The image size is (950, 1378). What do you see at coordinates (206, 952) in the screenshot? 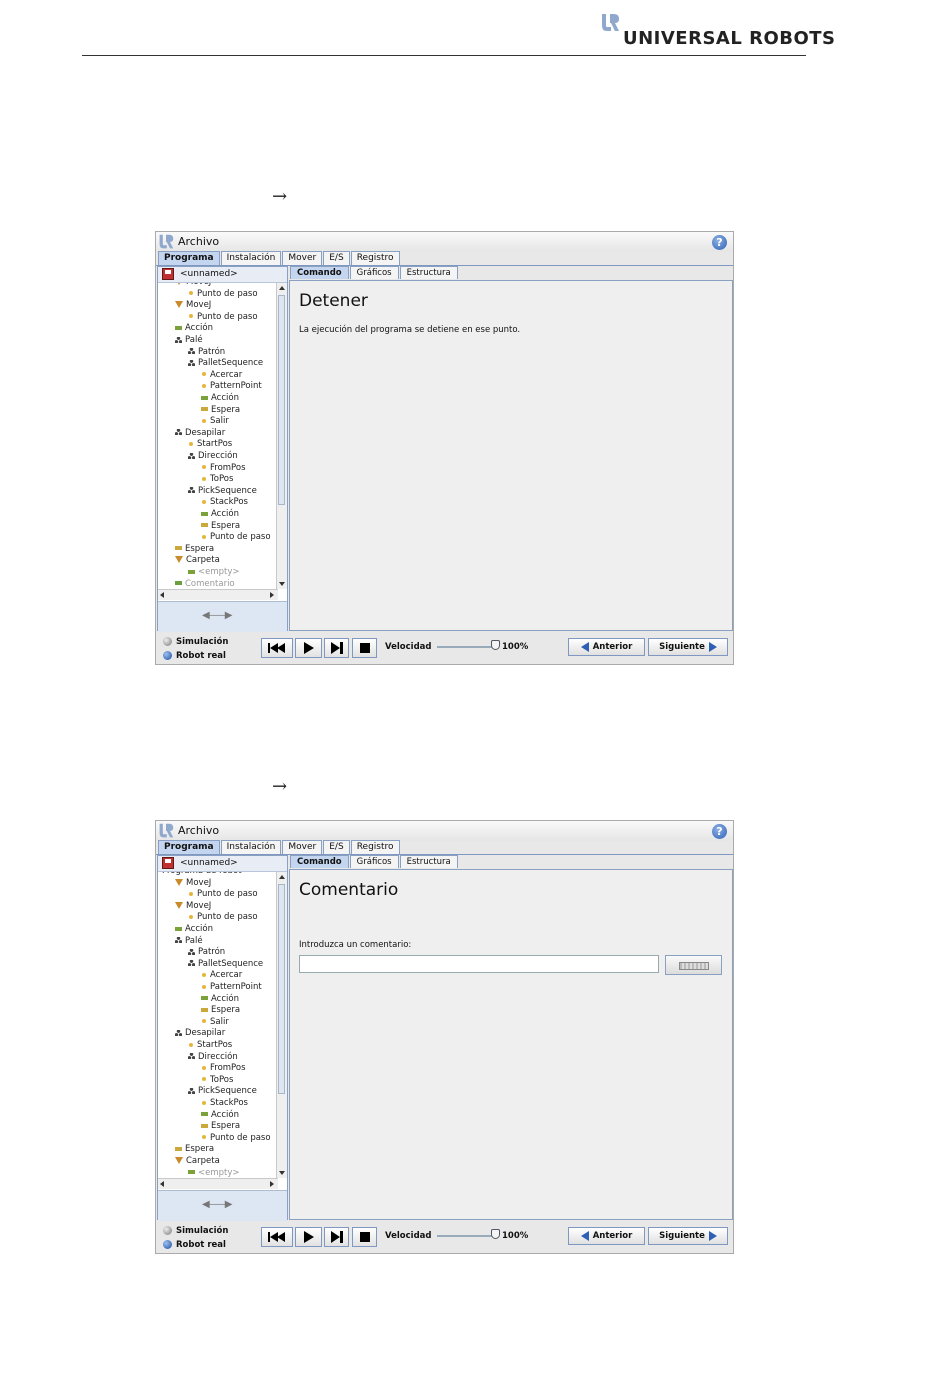
I see `tree-node: Patrón` at bounding box center [206, 952].